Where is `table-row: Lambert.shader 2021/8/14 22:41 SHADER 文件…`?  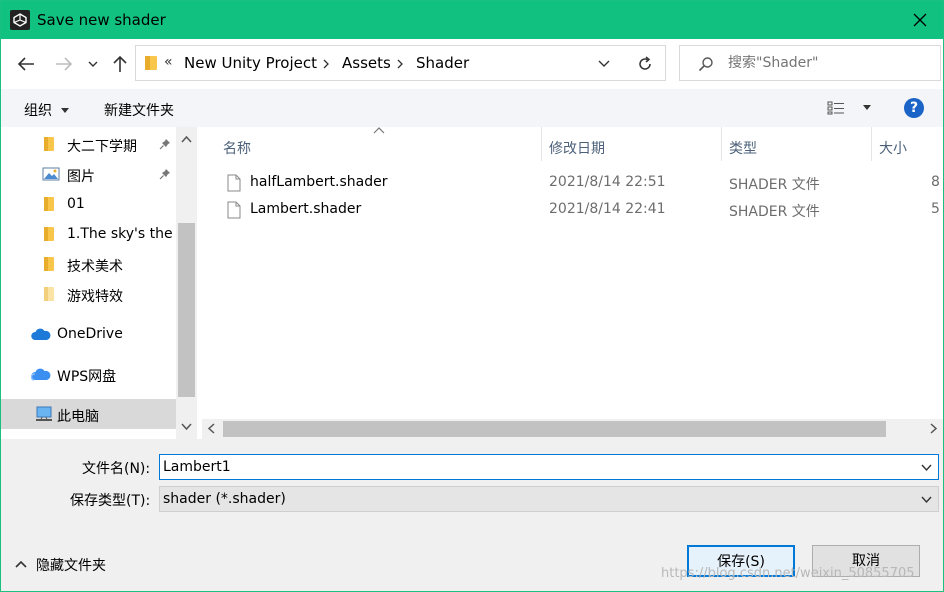
table-row: Lambert.shader 2021/8/14 22:41 SHADER 文件… is located at coordinates (582, 210).